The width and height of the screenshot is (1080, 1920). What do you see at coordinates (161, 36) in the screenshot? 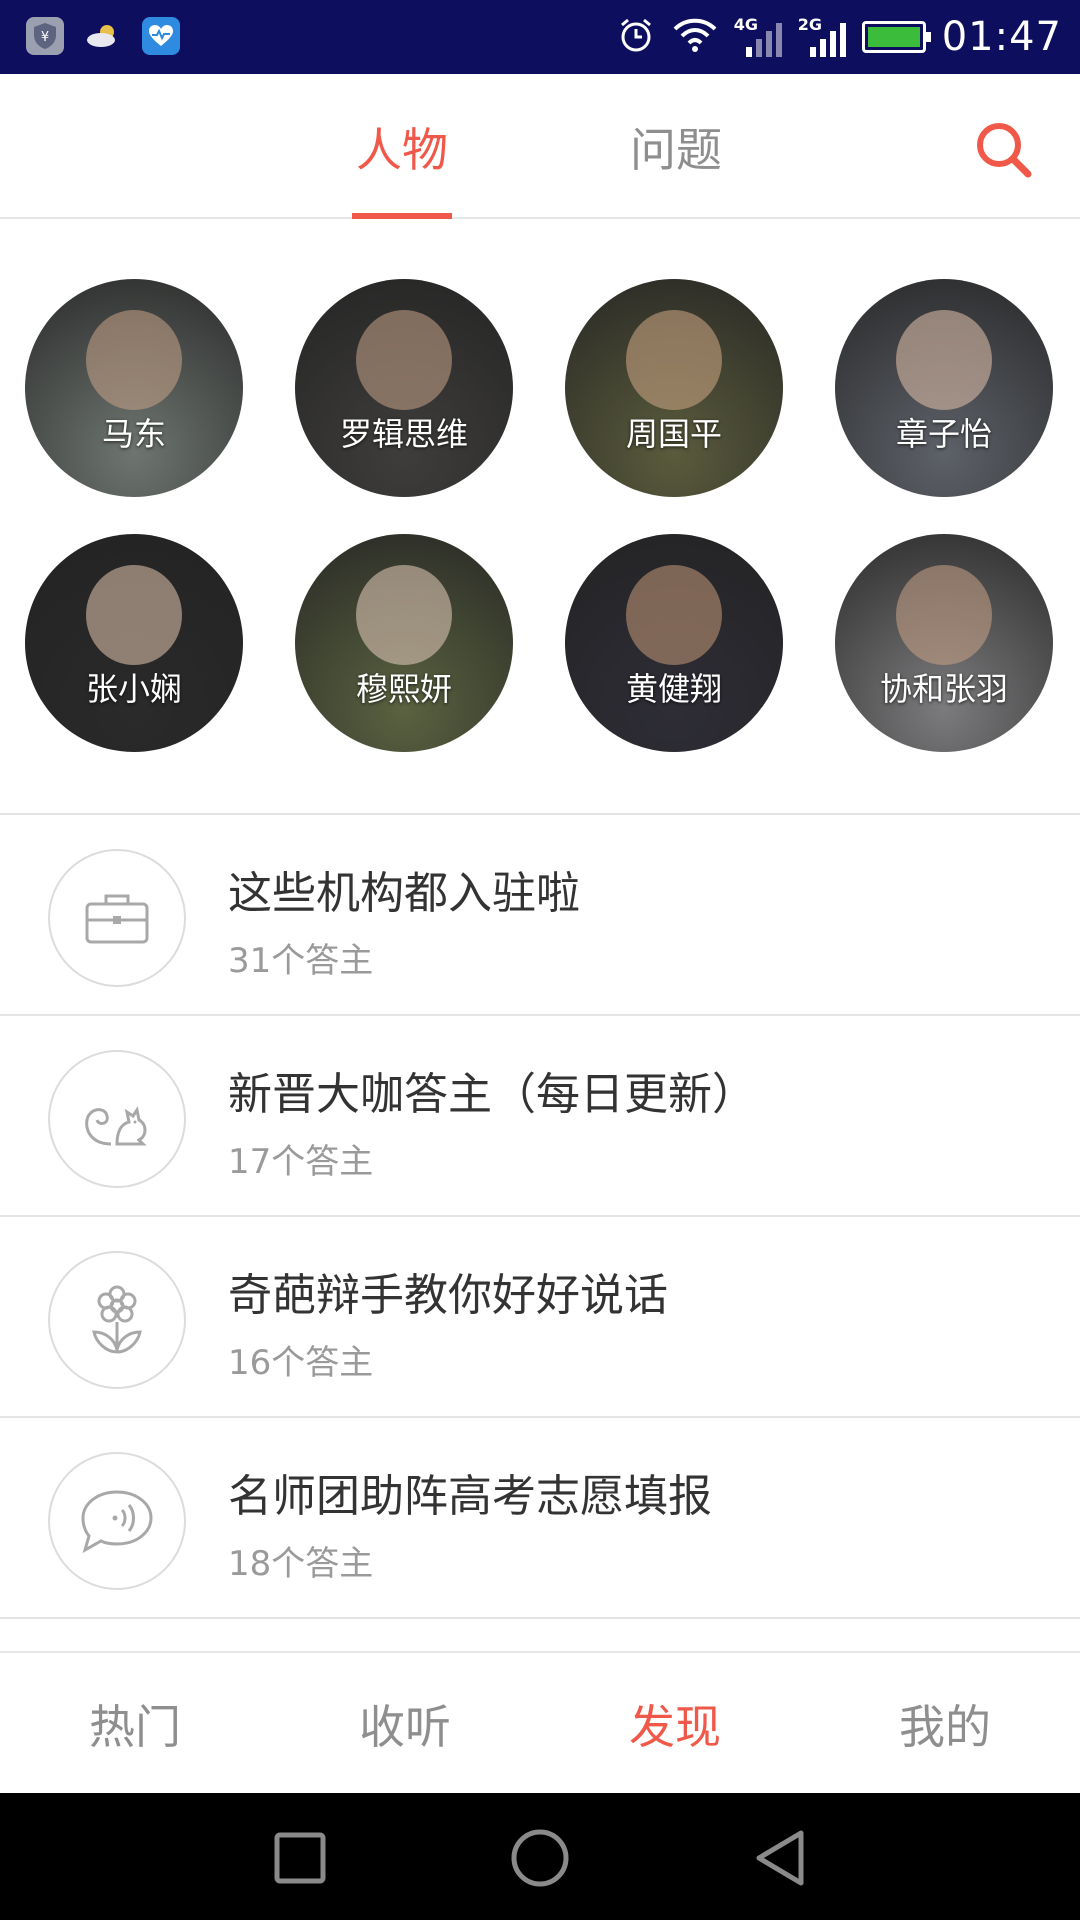
I see `health-app-icon` at bounding box center [161, 36].